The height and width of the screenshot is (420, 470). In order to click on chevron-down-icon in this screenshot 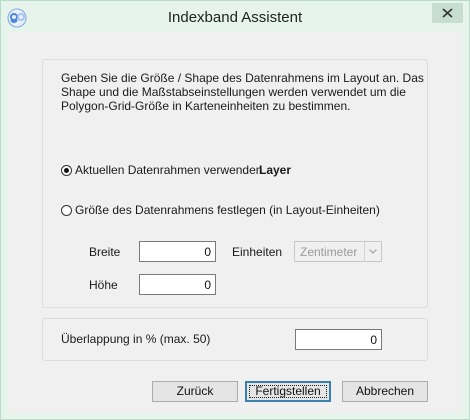, I will do `click(373, 251)`.